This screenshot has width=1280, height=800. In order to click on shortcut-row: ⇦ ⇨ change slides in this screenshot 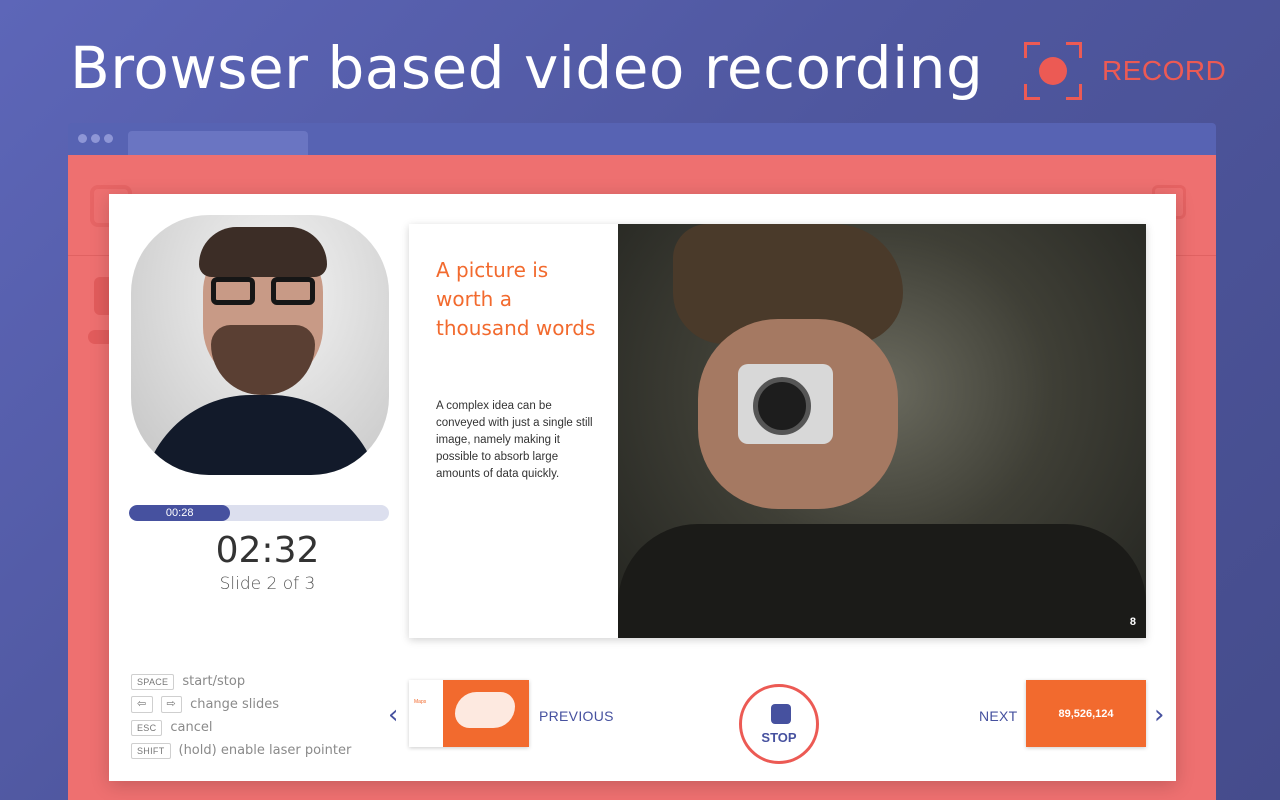, I will do `click(241, 704)`.